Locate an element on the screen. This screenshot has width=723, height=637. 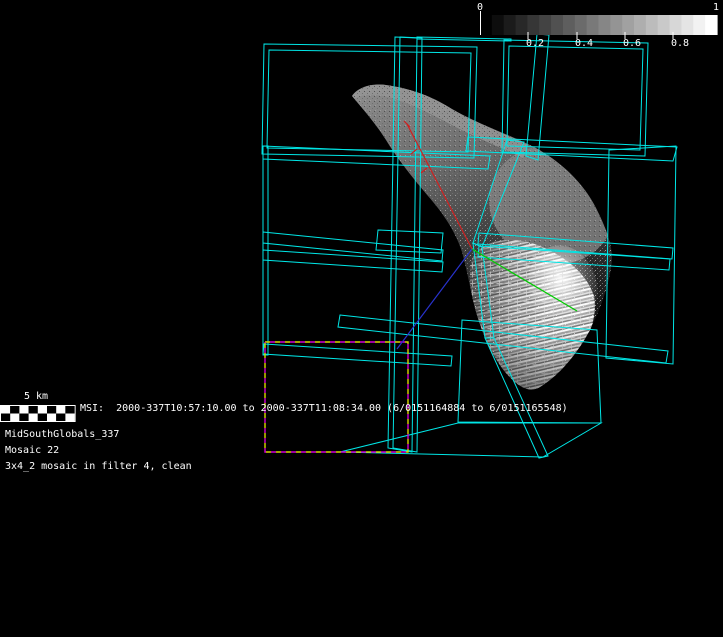
axis-line-blue is located at coordinates (434, 299).